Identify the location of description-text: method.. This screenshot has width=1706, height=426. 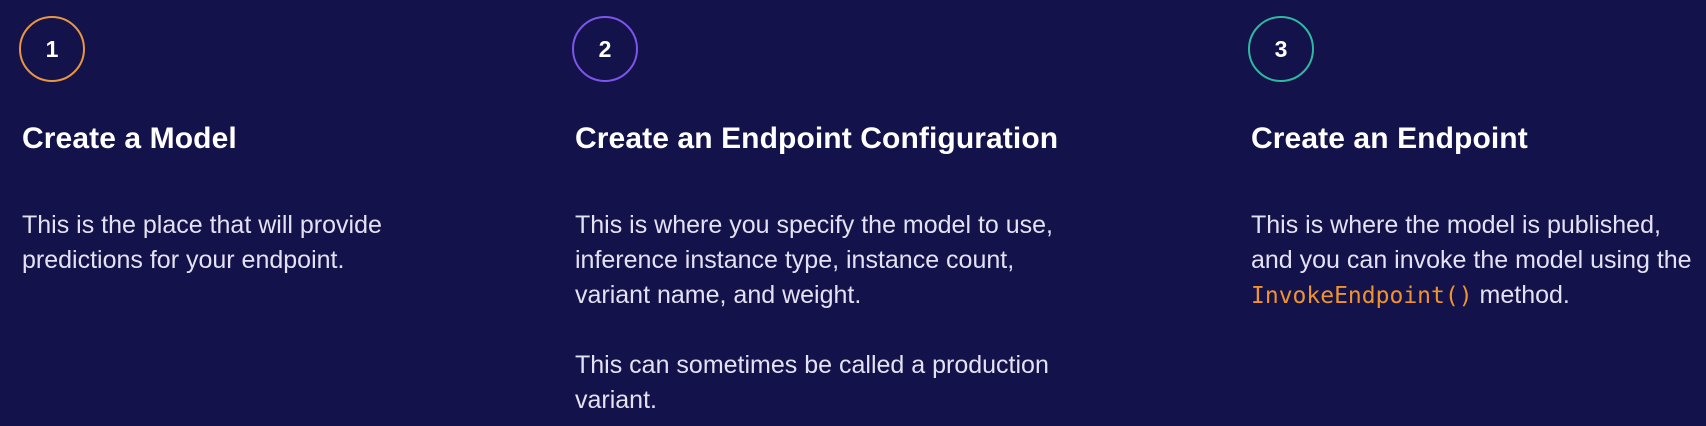
(1524, 295).